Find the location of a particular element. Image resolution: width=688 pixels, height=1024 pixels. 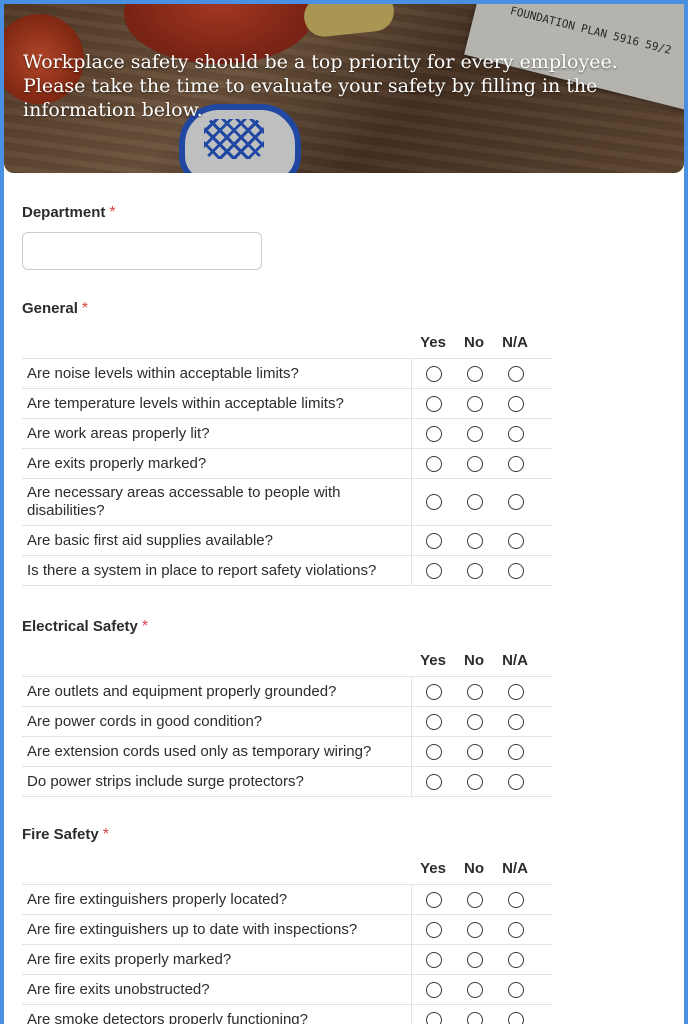

question-row: Are fire extinguishers properly located? is located at coordinates (287, 899).